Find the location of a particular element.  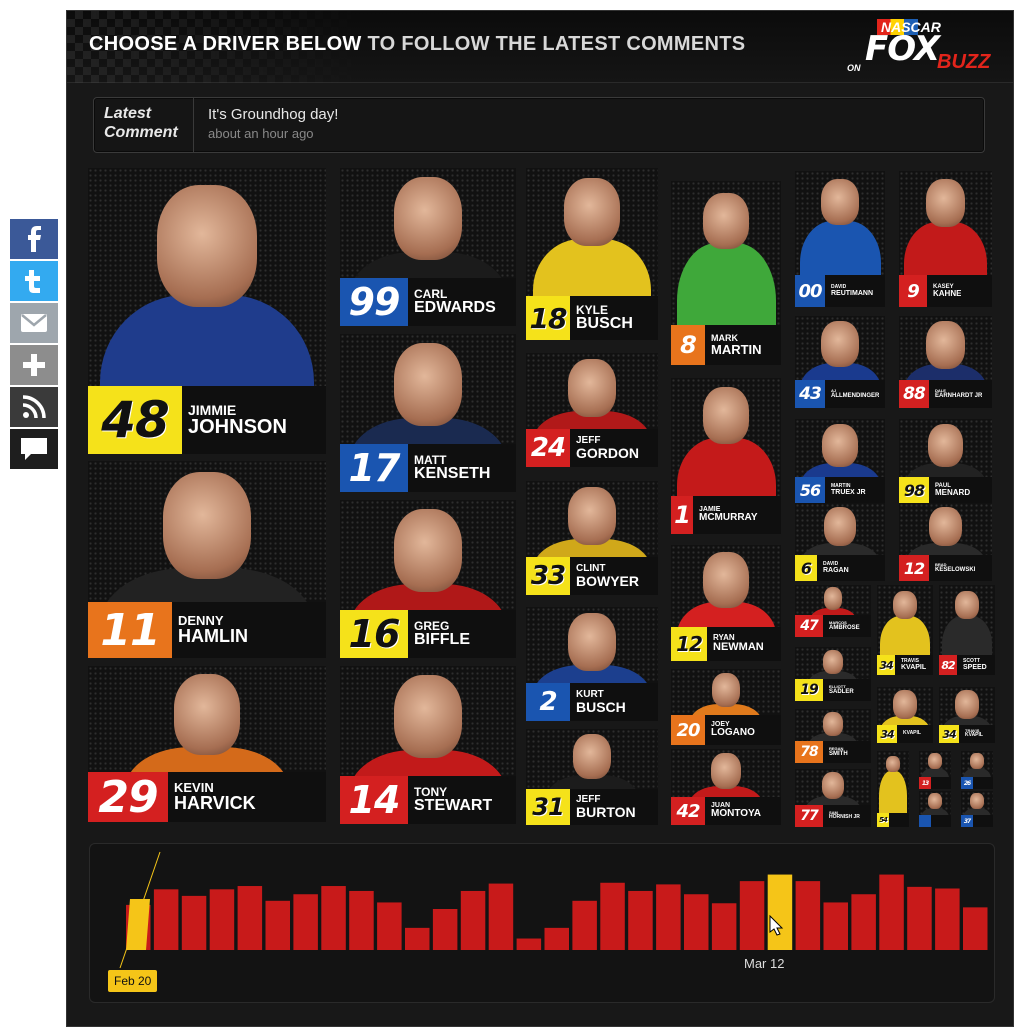

driver-card: 77 SAM HORNISH JR is located at coordinates (833, 798).